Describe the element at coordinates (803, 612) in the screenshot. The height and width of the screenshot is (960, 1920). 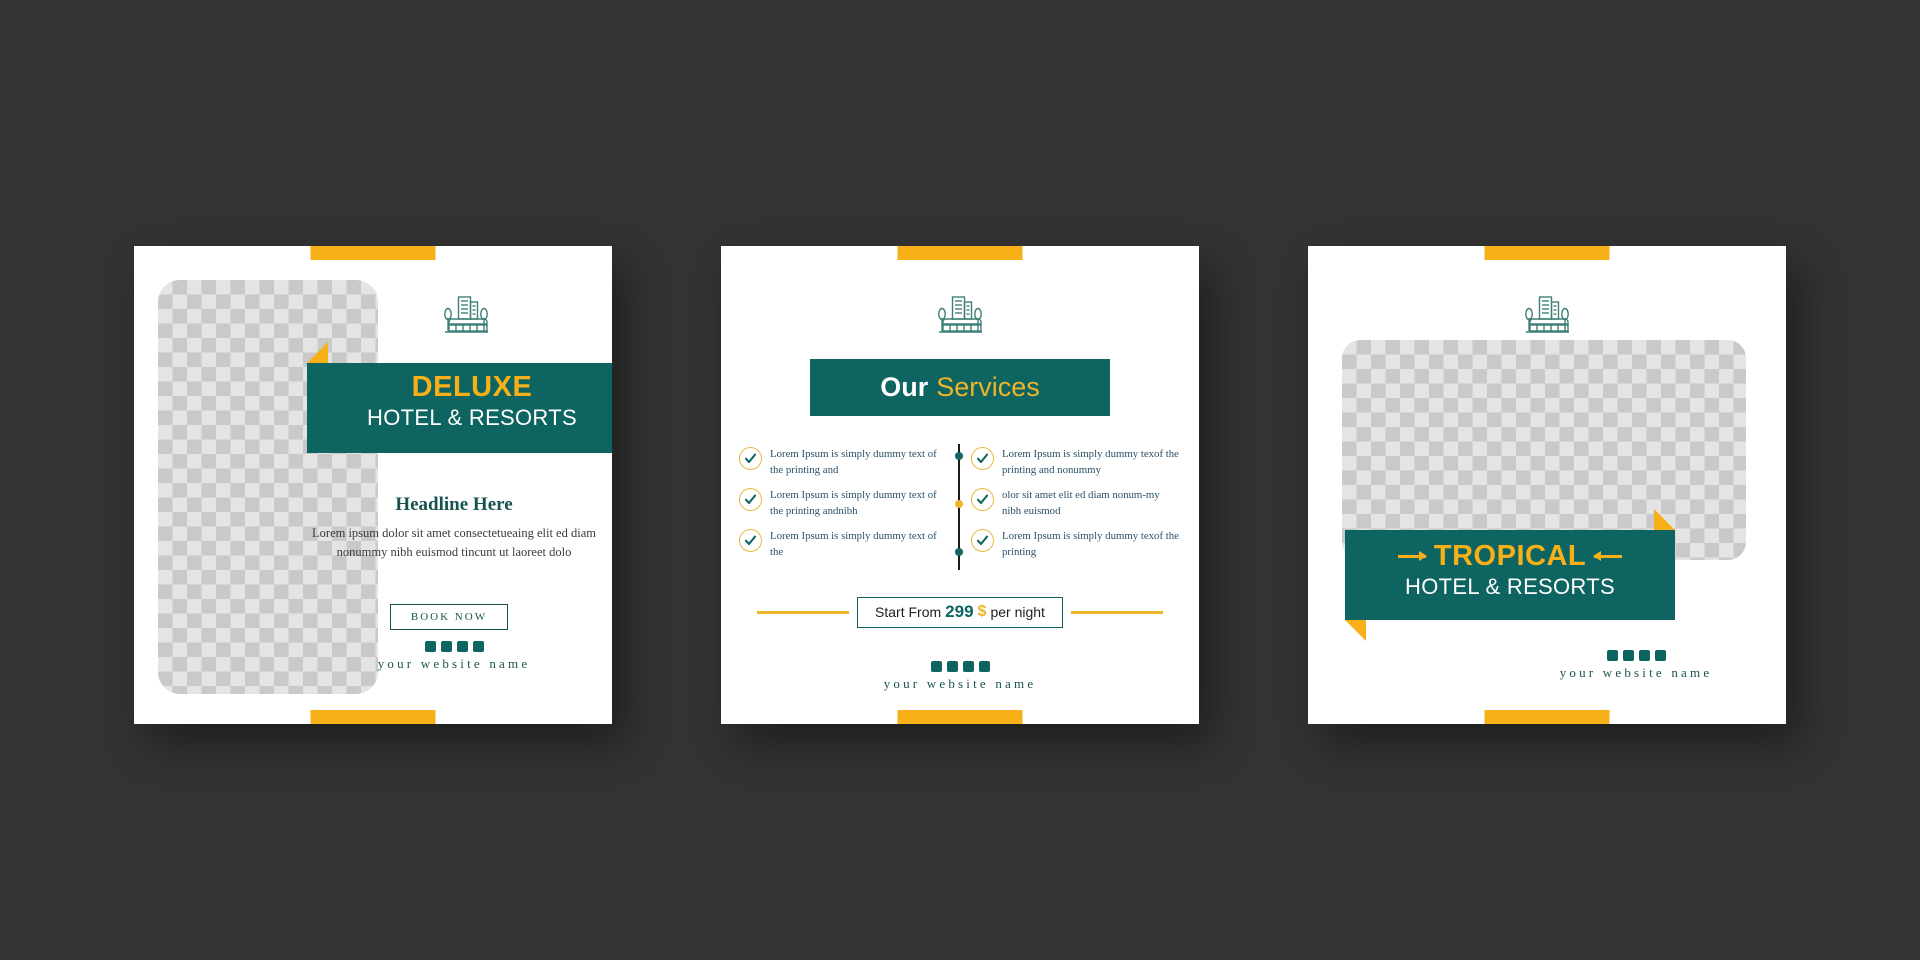
I see `price-rule-left` at that location.